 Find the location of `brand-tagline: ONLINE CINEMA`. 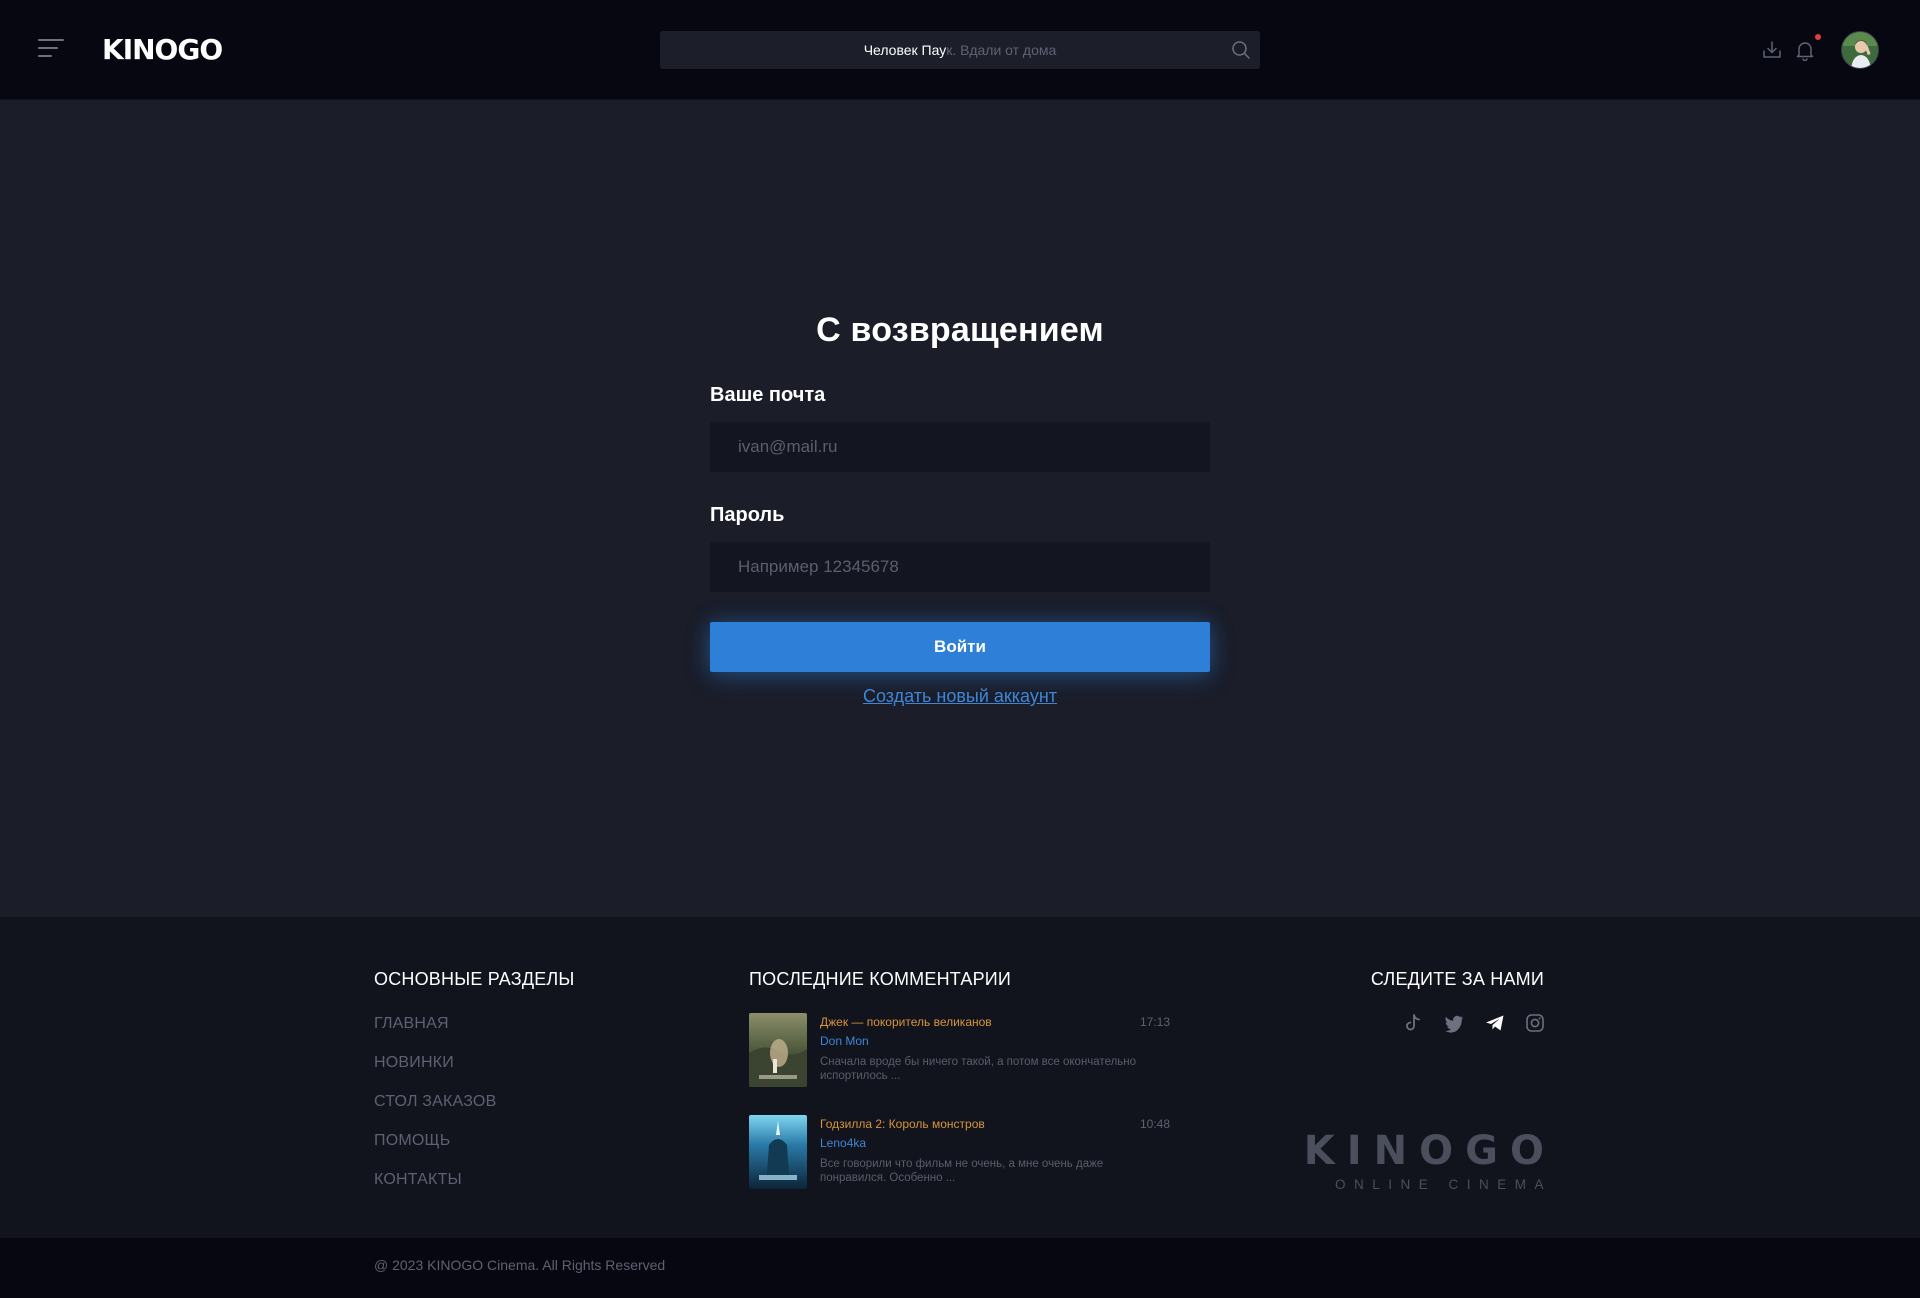

brand-tagline: ONLINE CINEMA is located at coordinates (1443, 1184).